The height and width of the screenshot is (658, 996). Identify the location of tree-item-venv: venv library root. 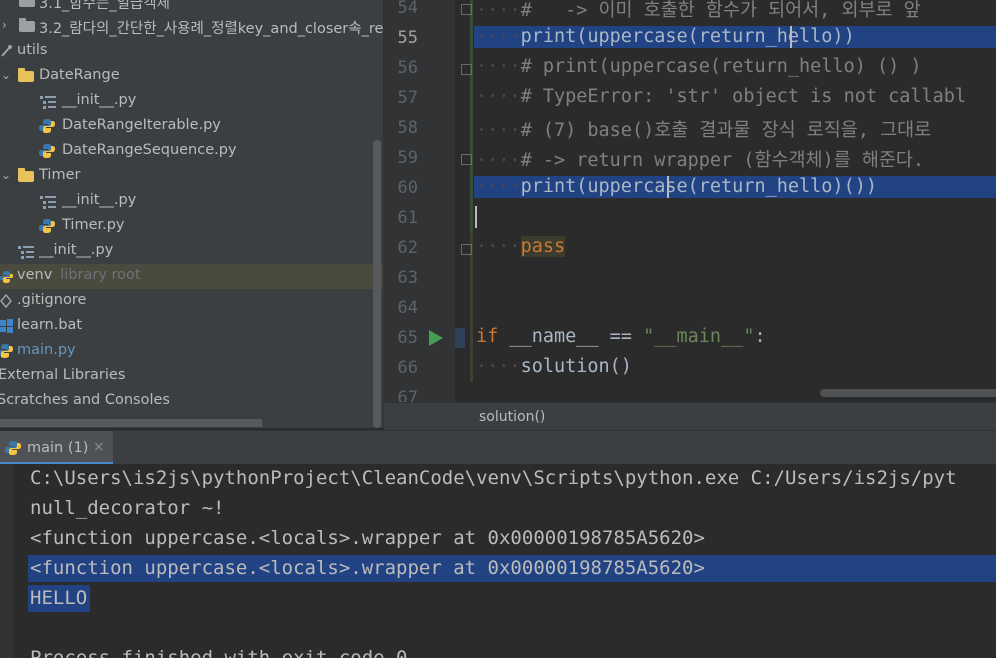
(191, 276).